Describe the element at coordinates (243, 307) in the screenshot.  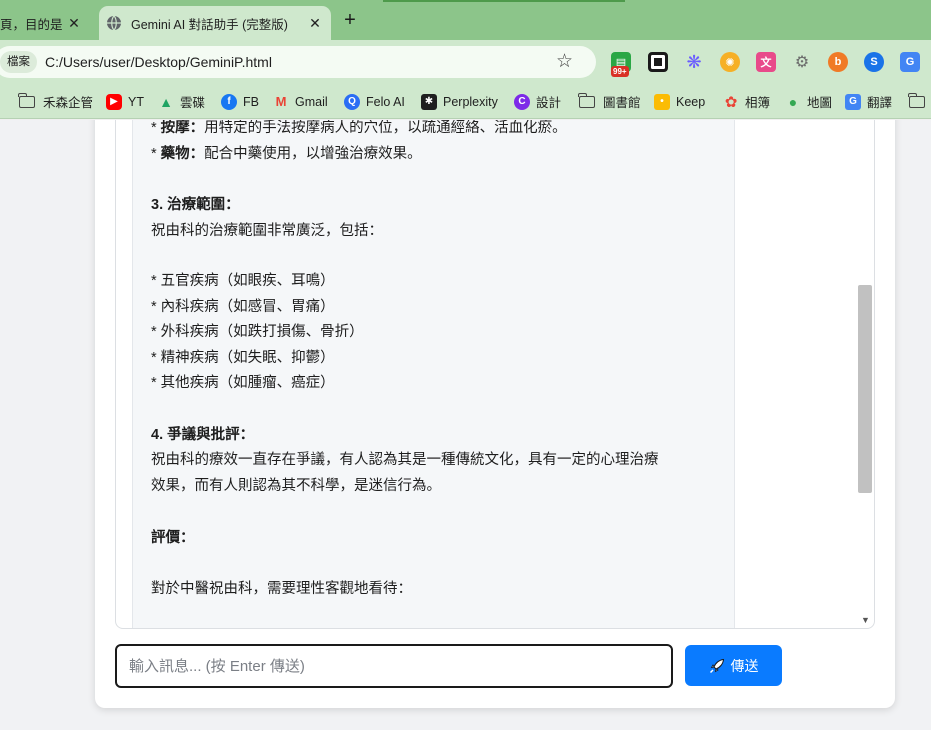
I see `message-line: * 內科疾病（如感冒、胃痛）` at that location.